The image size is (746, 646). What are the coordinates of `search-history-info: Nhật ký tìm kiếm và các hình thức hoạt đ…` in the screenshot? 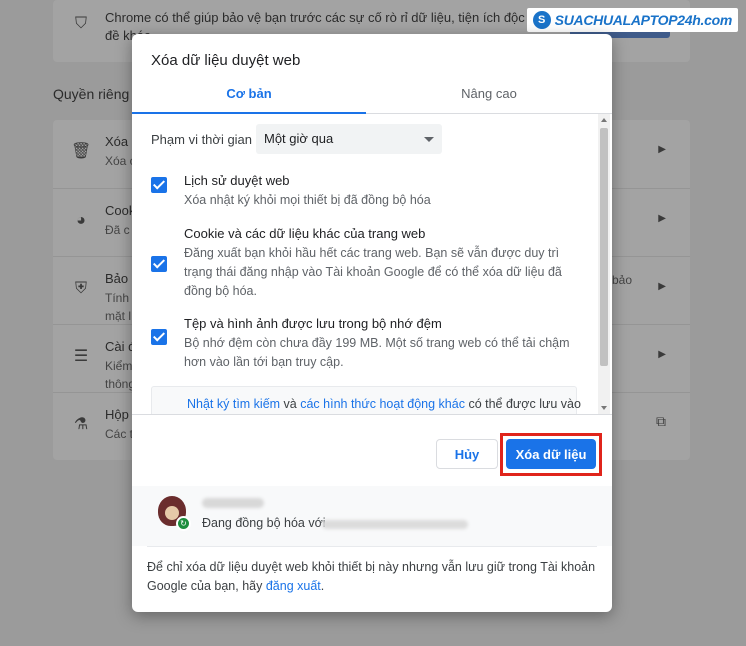 It's located at (366, 400).